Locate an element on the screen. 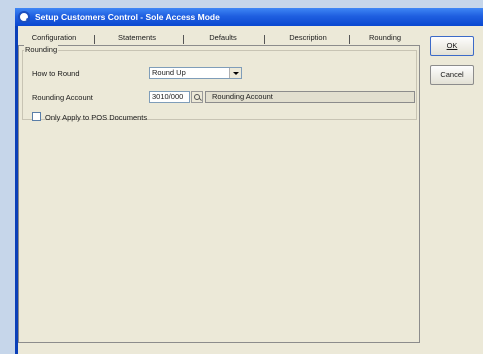  how-to-round-label: How to Round is located at coordinates (56, 73).